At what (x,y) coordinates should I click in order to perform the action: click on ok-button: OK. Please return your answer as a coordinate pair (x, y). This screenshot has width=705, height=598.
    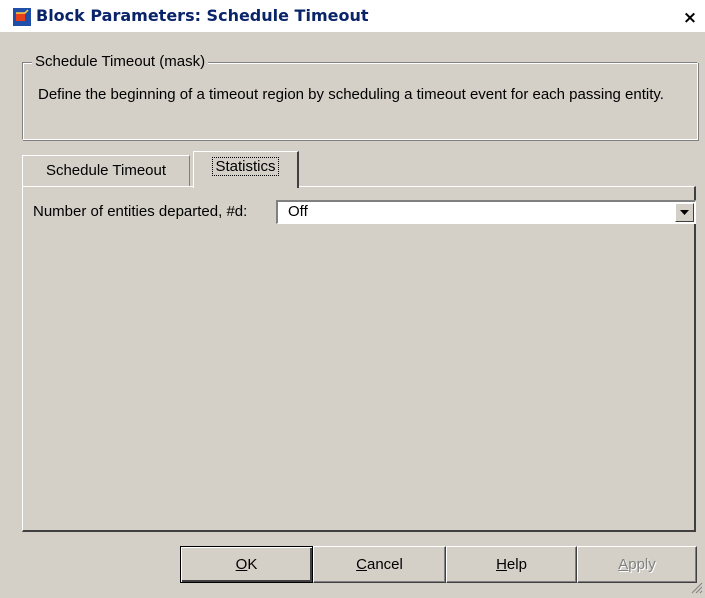
    Looking at the image, I should click on (246, 564).